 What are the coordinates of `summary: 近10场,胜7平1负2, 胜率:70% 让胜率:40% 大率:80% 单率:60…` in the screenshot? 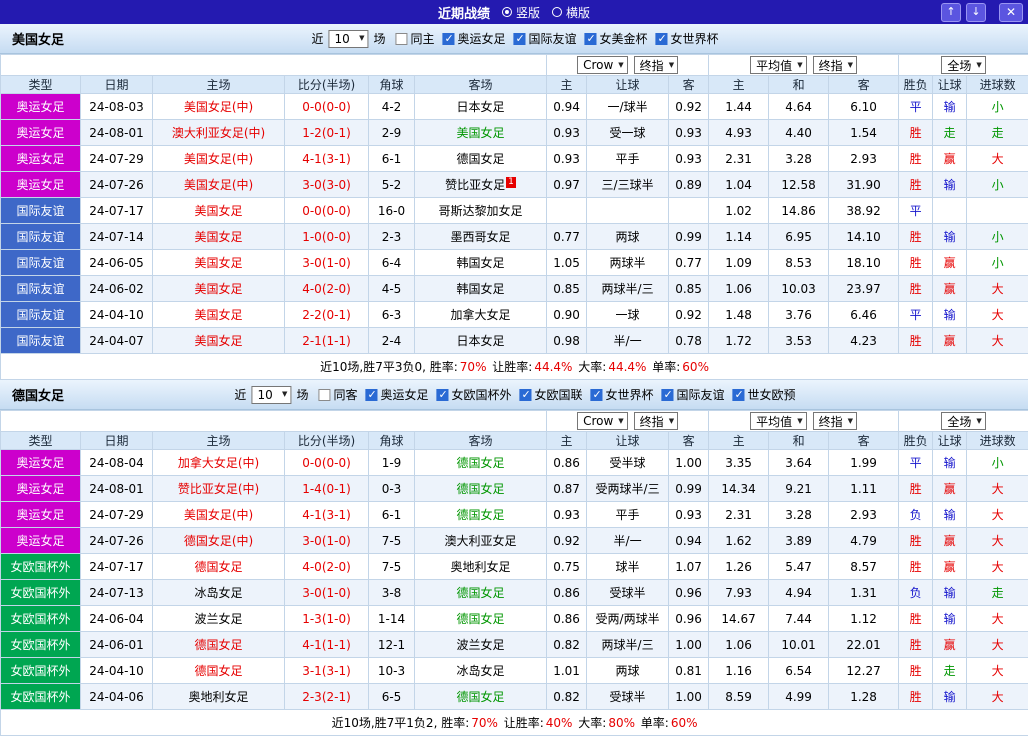 It's located at (514, 723).